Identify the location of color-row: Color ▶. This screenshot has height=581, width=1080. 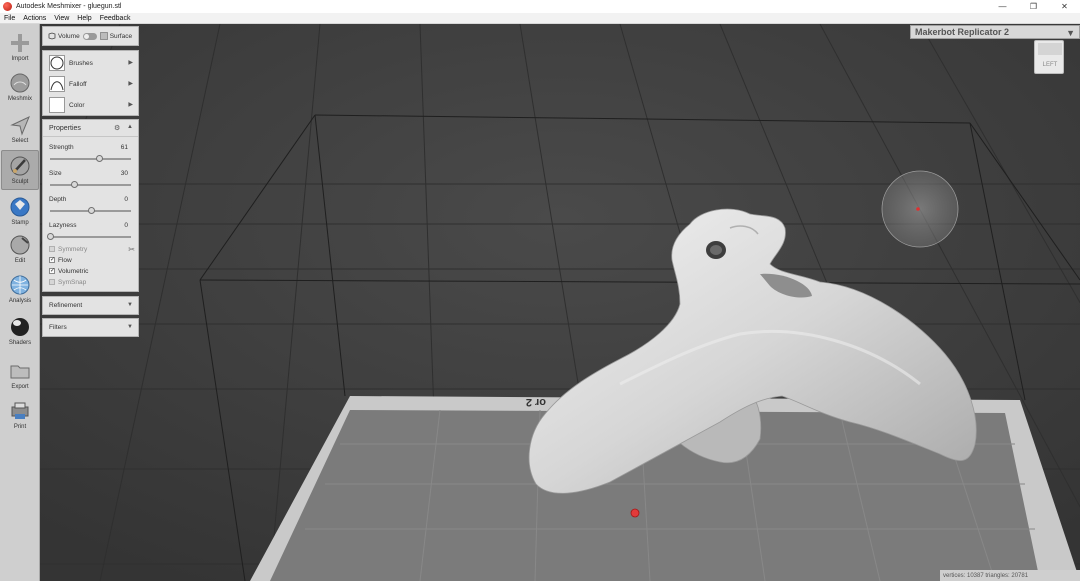
(90, 105).